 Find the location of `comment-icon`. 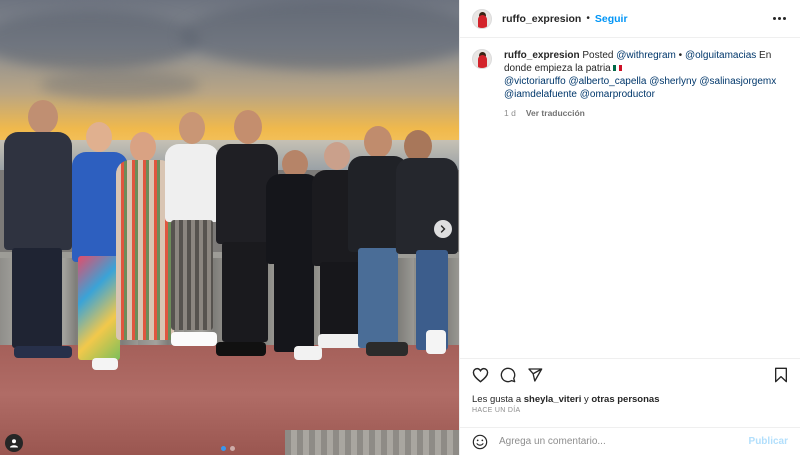

comment-icon is located at coordinates (508, 374).